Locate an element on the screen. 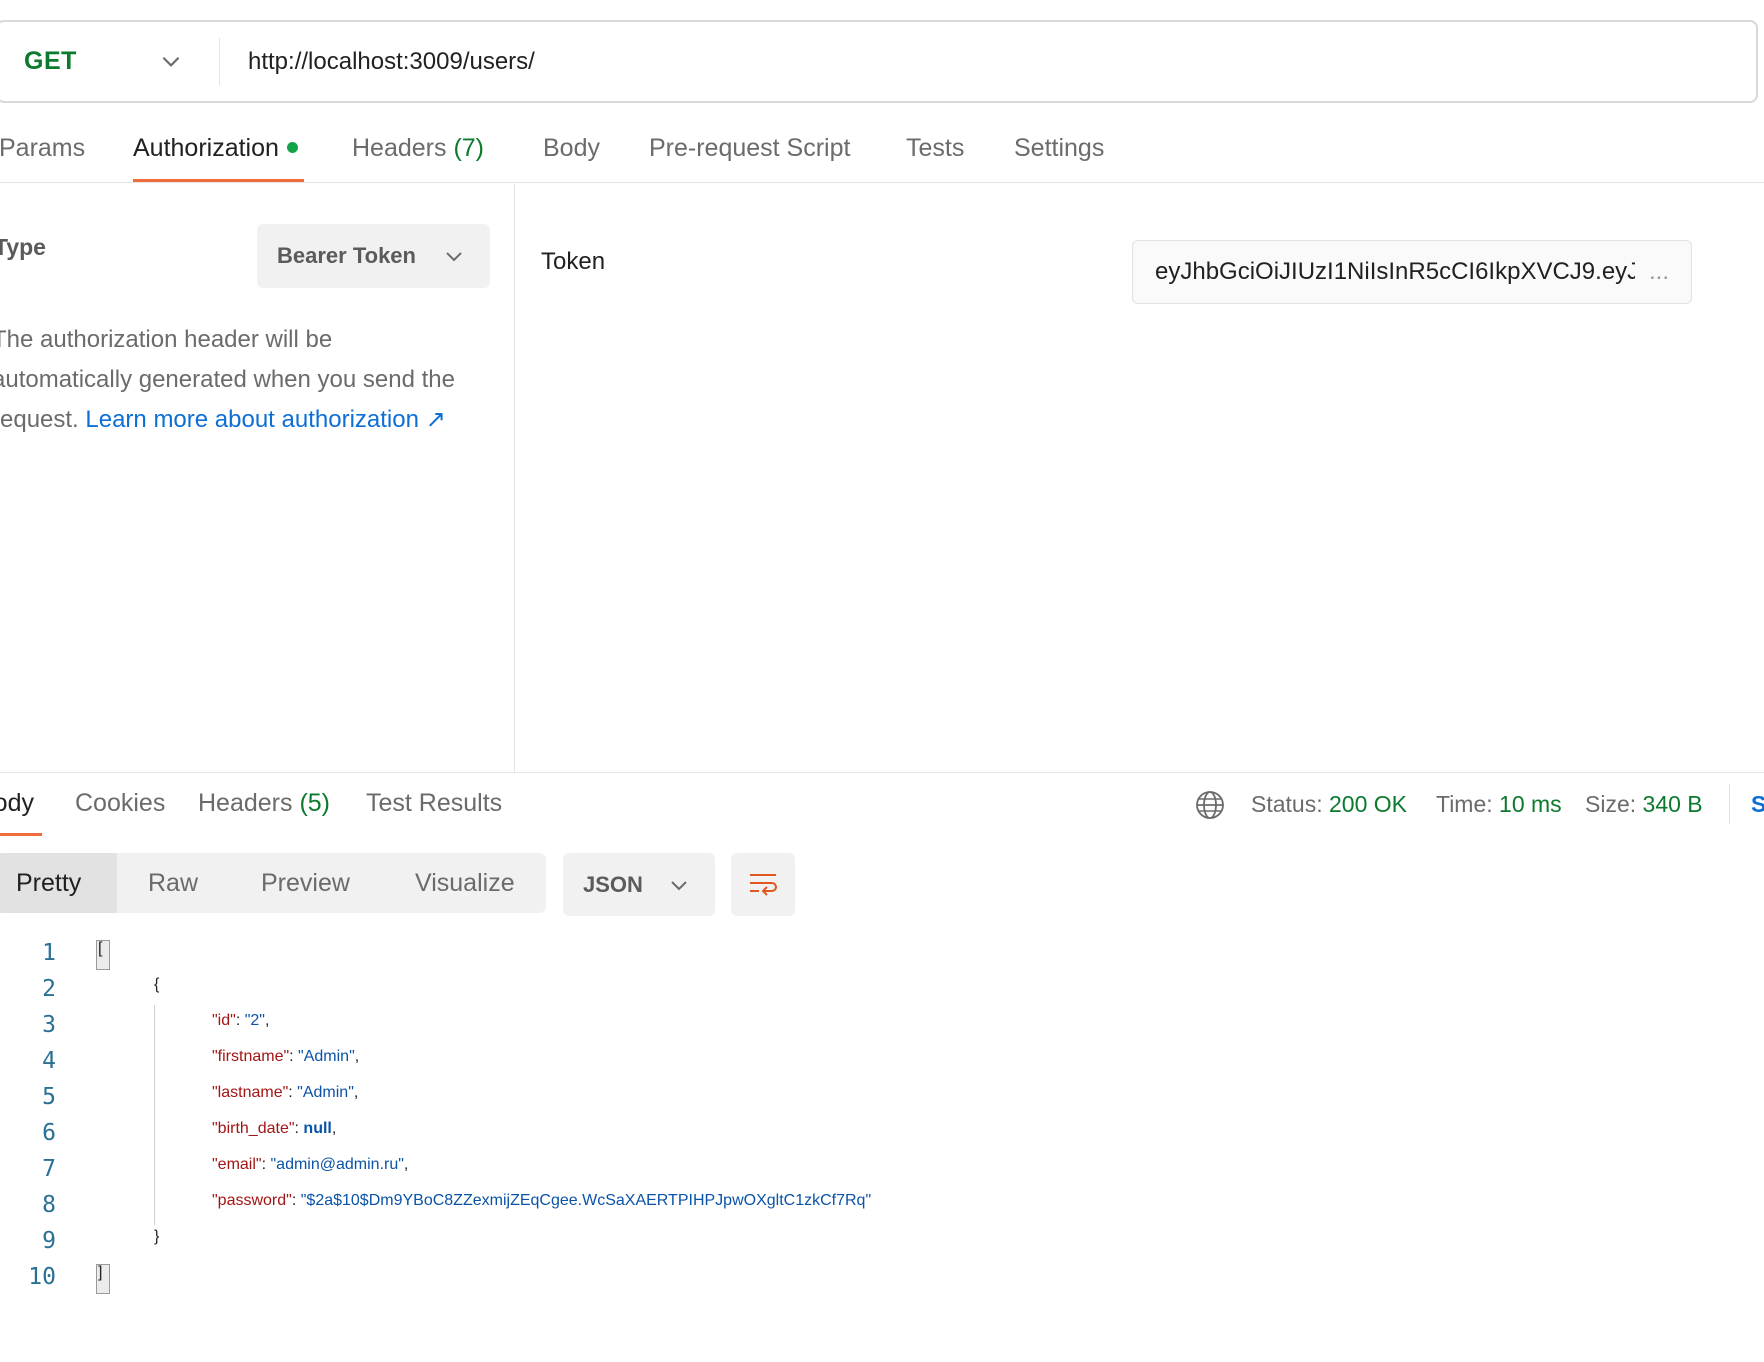 This screenshot has width=1764, height=1362. json-key: "birth_date" is located at coordinates (253, 1128).